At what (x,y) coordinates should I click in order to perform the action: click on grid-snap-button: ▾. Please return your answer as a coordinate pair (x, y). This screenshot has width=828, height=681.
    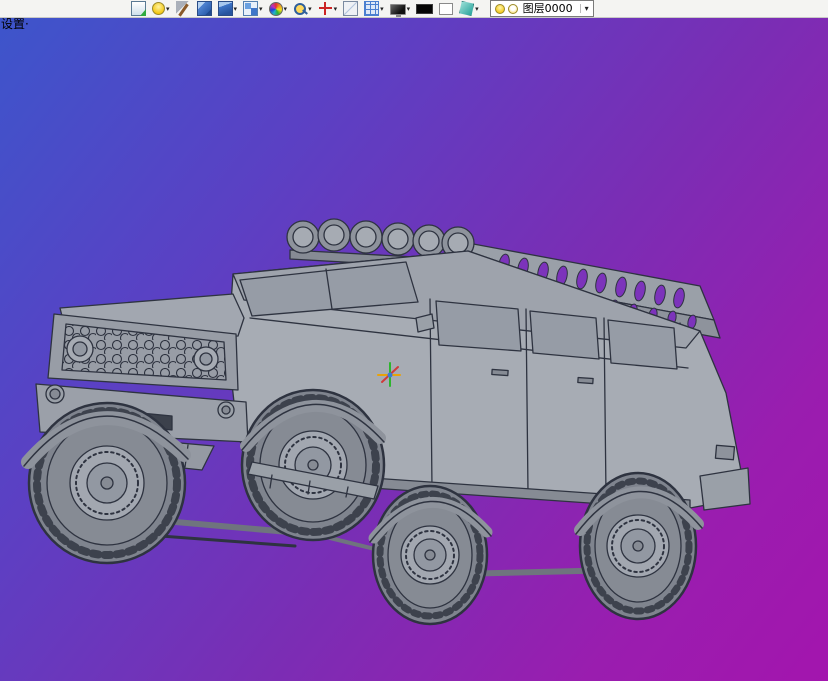
    Looking at the image, I should click on (374, 8).